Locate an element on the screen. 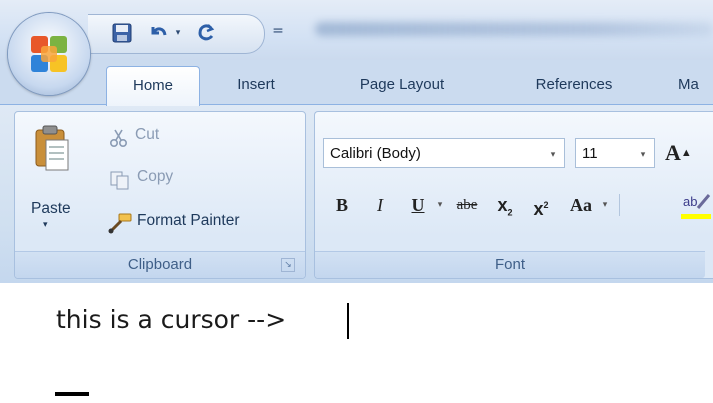 The image size is (713, 403). font-size-combo: 11 ▾ is located at coordinates (615, 153).